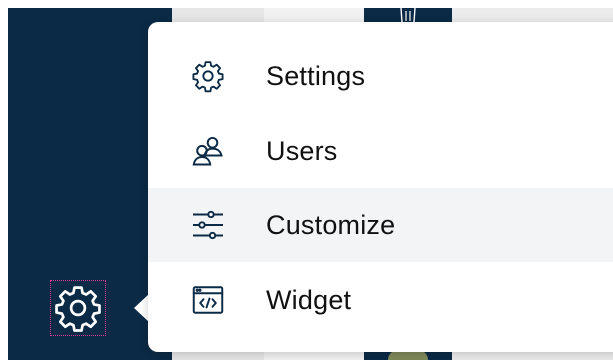  I want to click on menu-pointer, so click(141, 308).